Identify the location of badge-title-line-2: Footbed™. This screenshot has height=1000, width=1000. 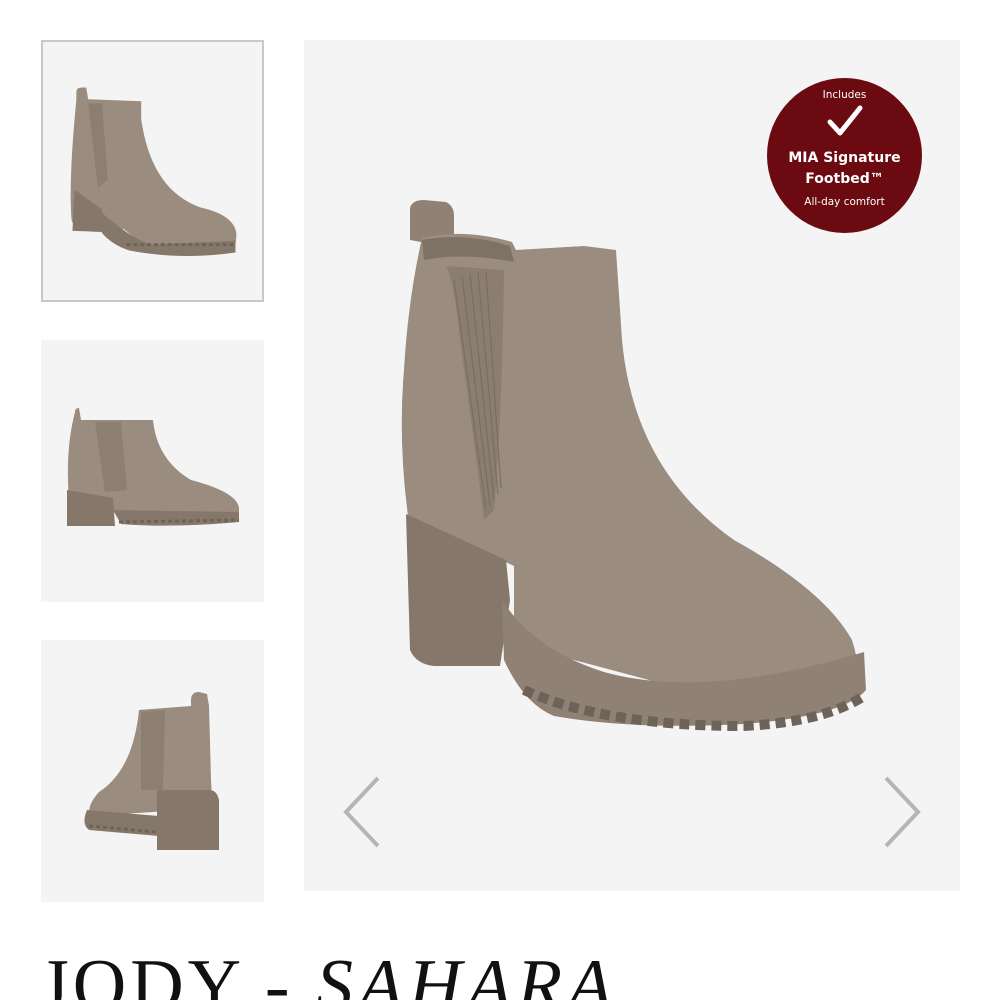
(844, 179).